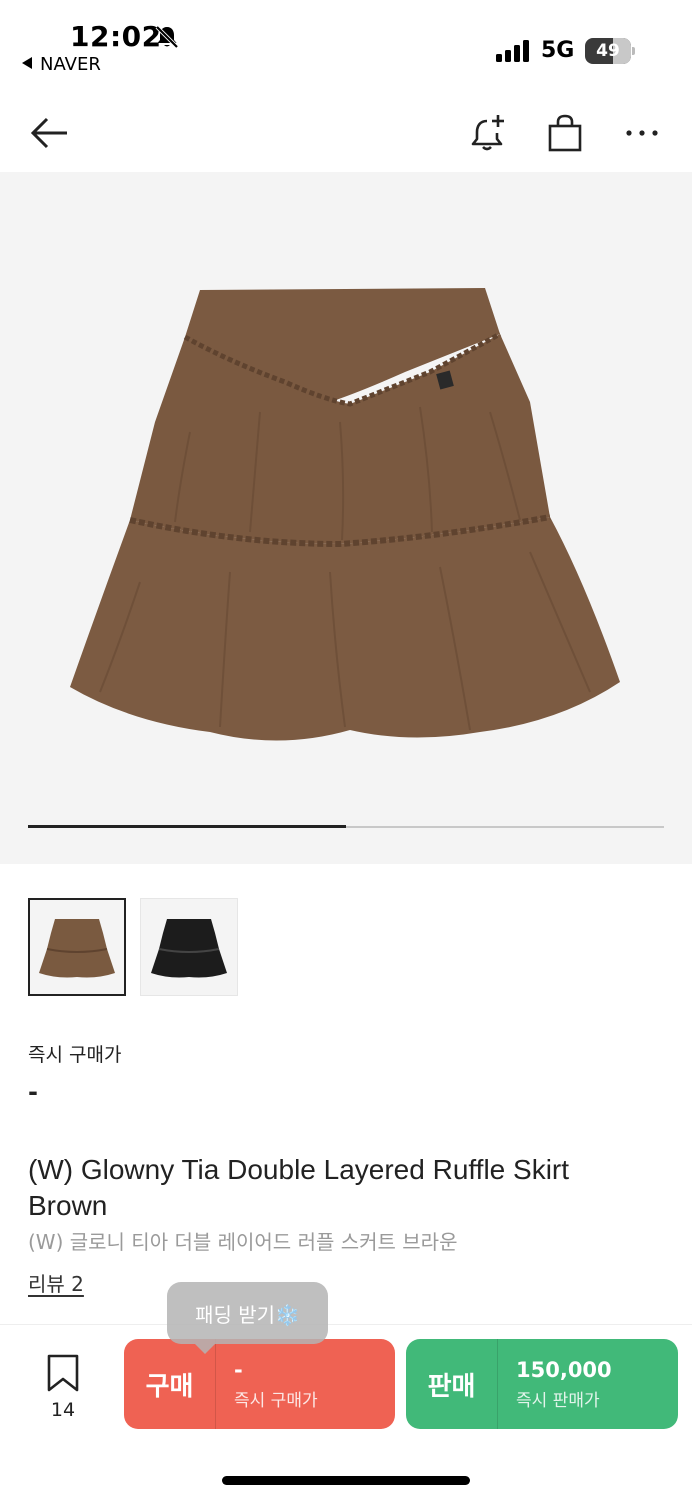  I want to click on wishlist-button: 14, so click(63, 1387).